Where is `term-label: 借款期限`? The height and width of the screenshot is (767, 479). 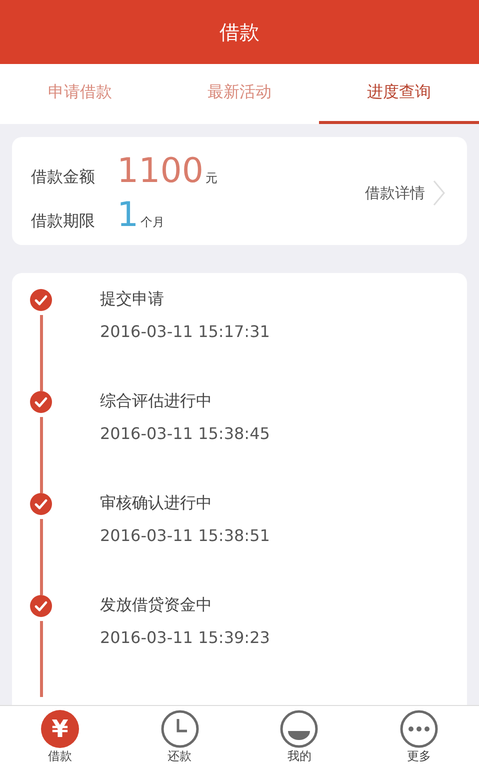 term-label: 借款期限 is located at coordinates (63, 221).